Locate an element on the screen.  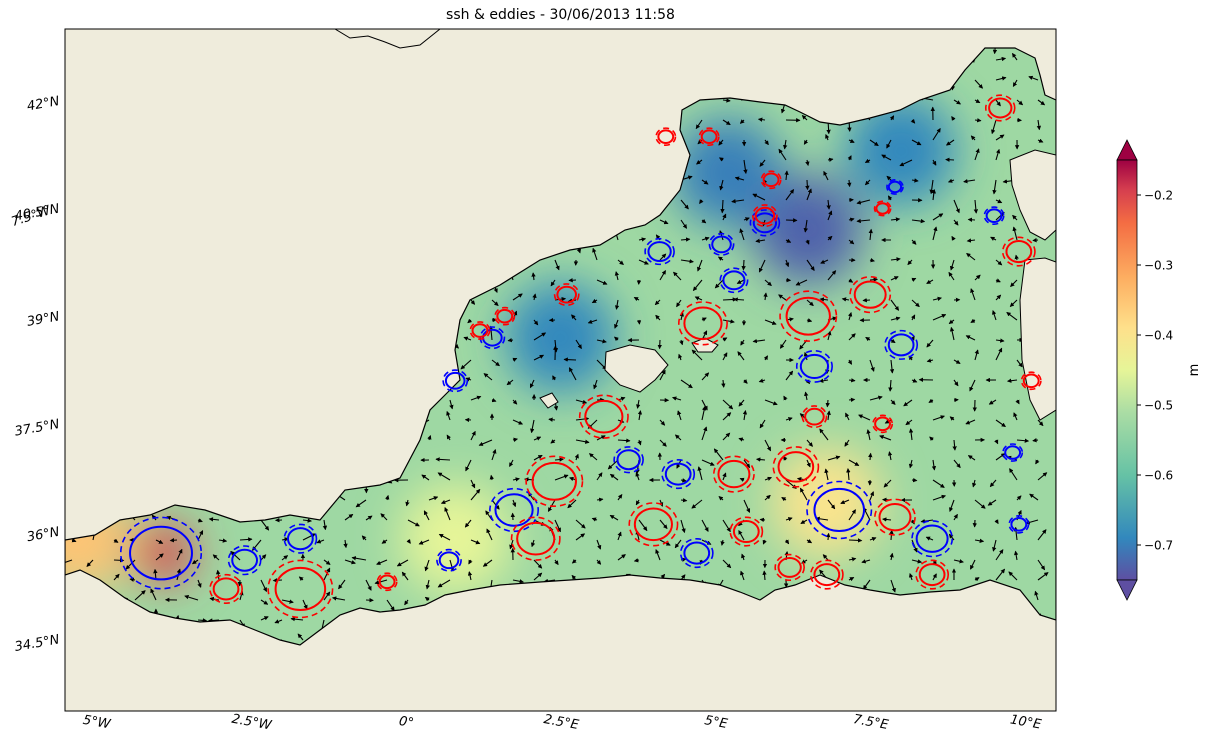
lat-tick-label: 36°N is located at coordinates (43, 535).